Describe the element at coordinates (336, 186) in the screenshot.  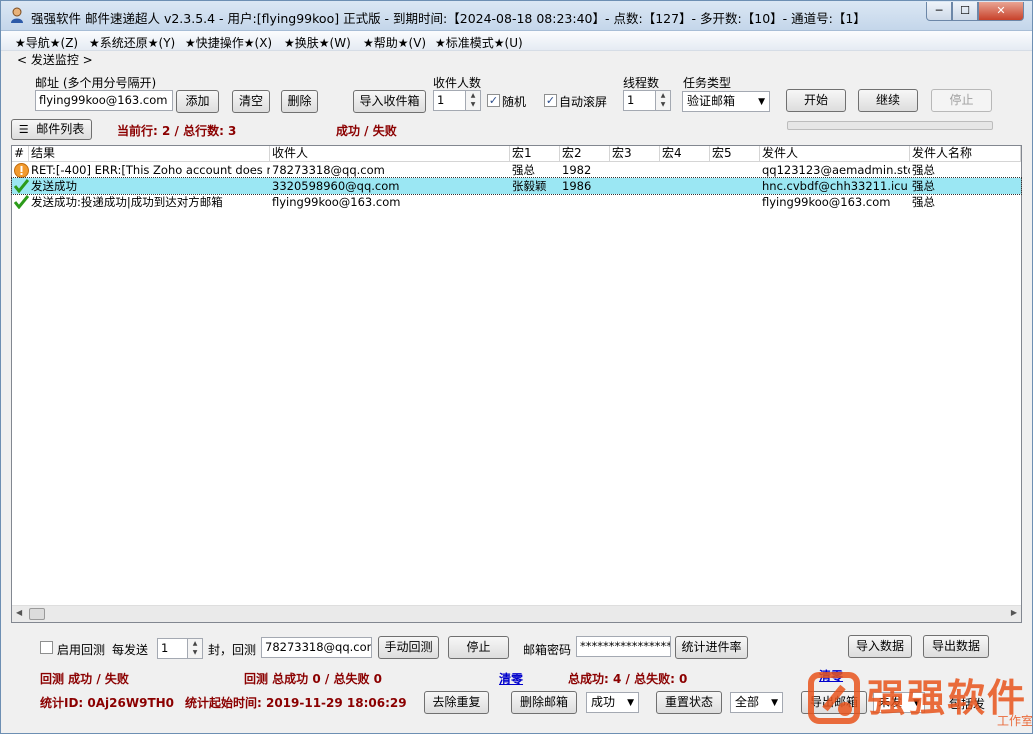
I see `cell-recipient: 3320598960@qq.com` at that location.